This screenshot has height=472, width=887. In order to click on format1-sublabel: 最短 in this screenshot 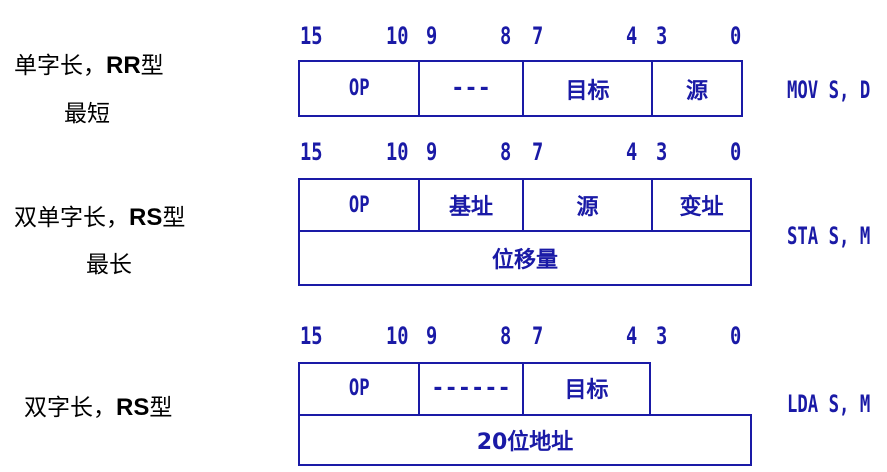, I will do `click(87, 114)`.